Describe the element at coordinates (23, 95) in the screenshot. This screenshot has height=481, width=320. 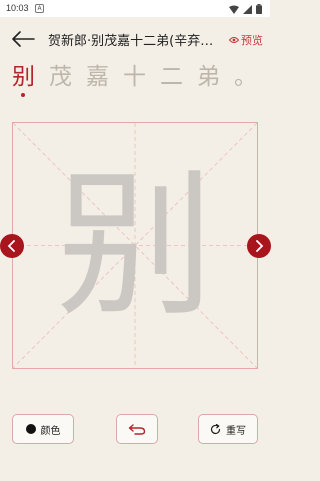
I see `current-char-indicator` at that location.